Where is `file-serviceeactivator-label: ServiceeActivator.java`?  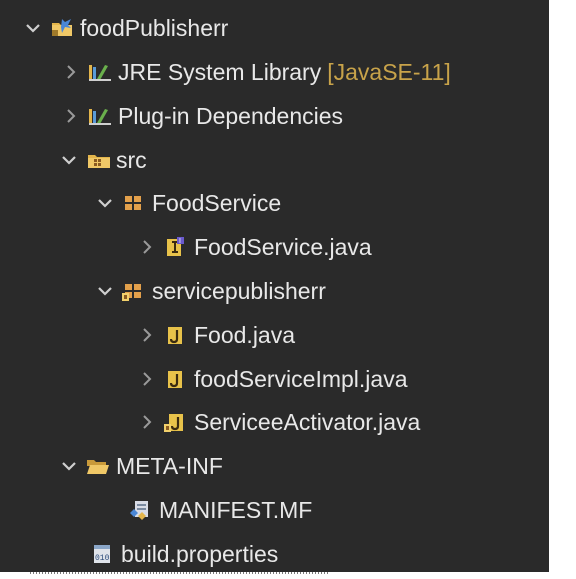
file-serviceeactivator-label: ServiceeActivator.java is located at coordinates (307, 421).